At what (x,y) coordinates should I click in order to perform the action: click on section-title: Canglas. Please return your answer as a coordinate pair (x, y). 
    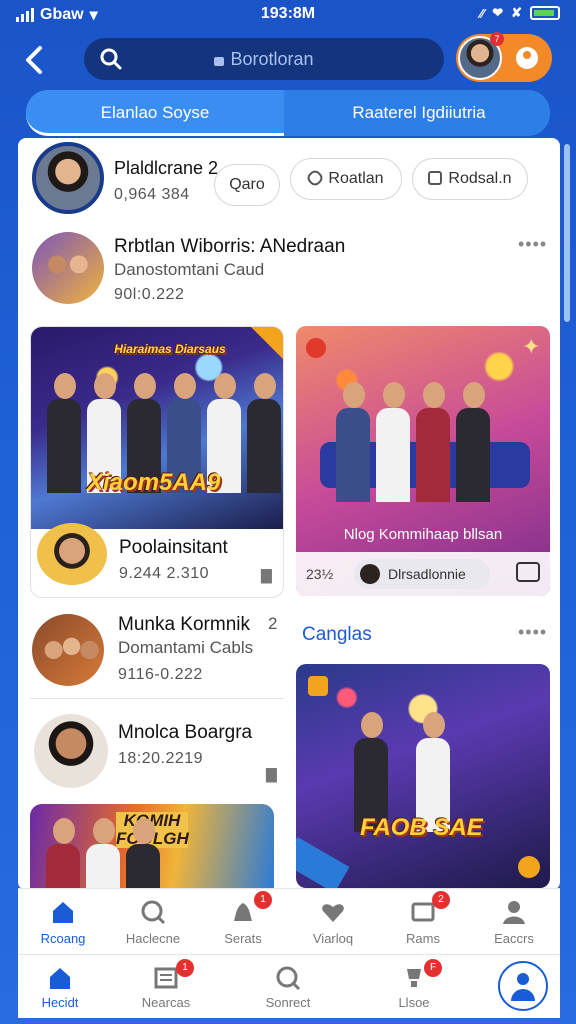
    Looking at the image, I should click on (337, 634).